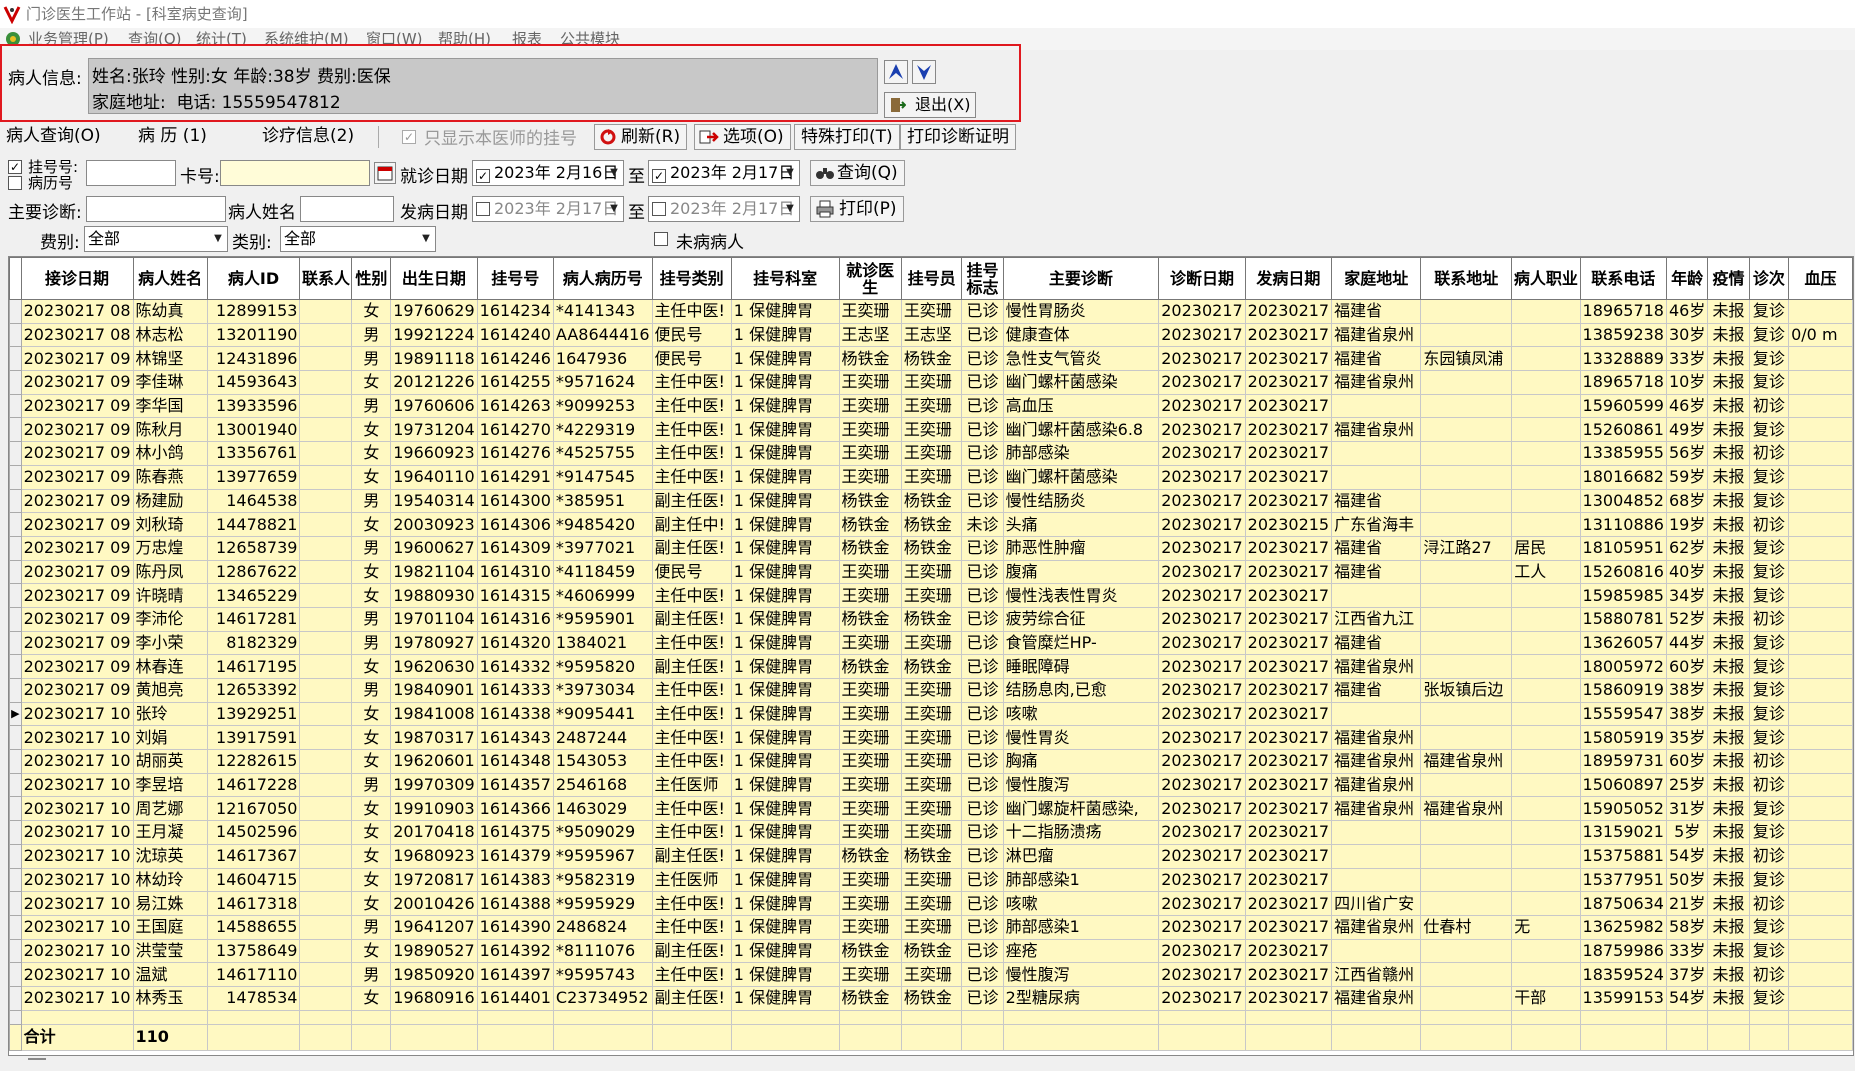 Image resolution: width=1855 pixels, height=1071 pixels. What do you see at coordinates (1623, 524) in the screenshot?
I see `table-cell: 13110886` at bounding box center [1623, 524].